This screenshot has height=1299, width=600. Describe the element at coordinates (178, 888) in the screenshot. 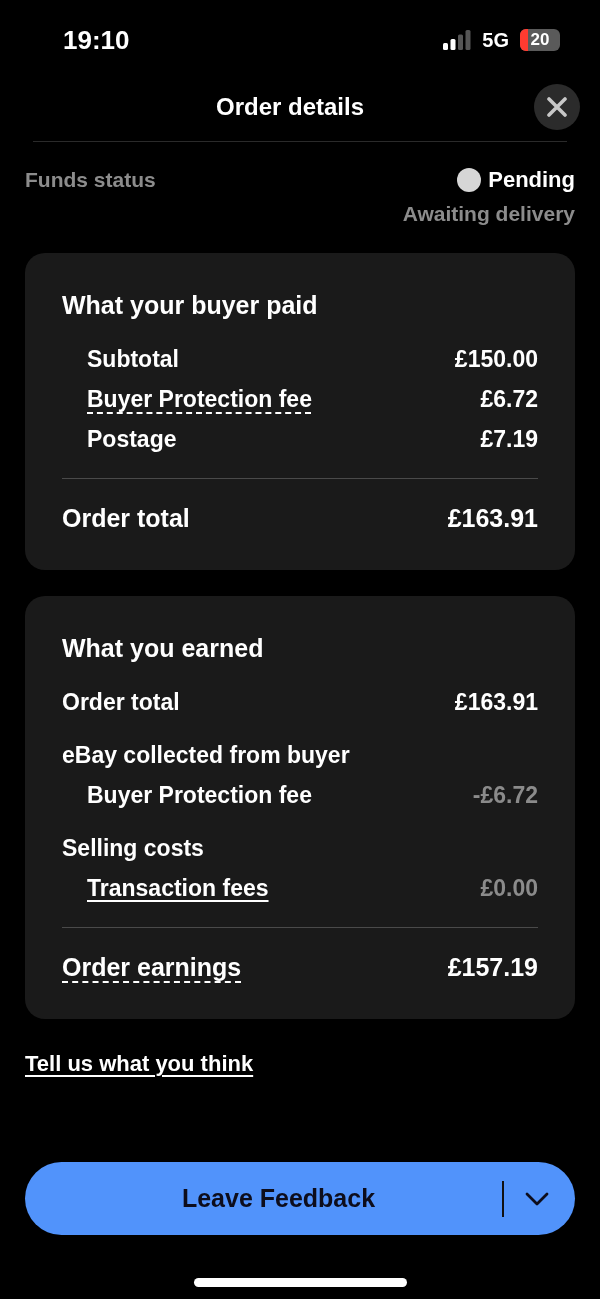

I see `fee-link: Transaction fees` at that location.